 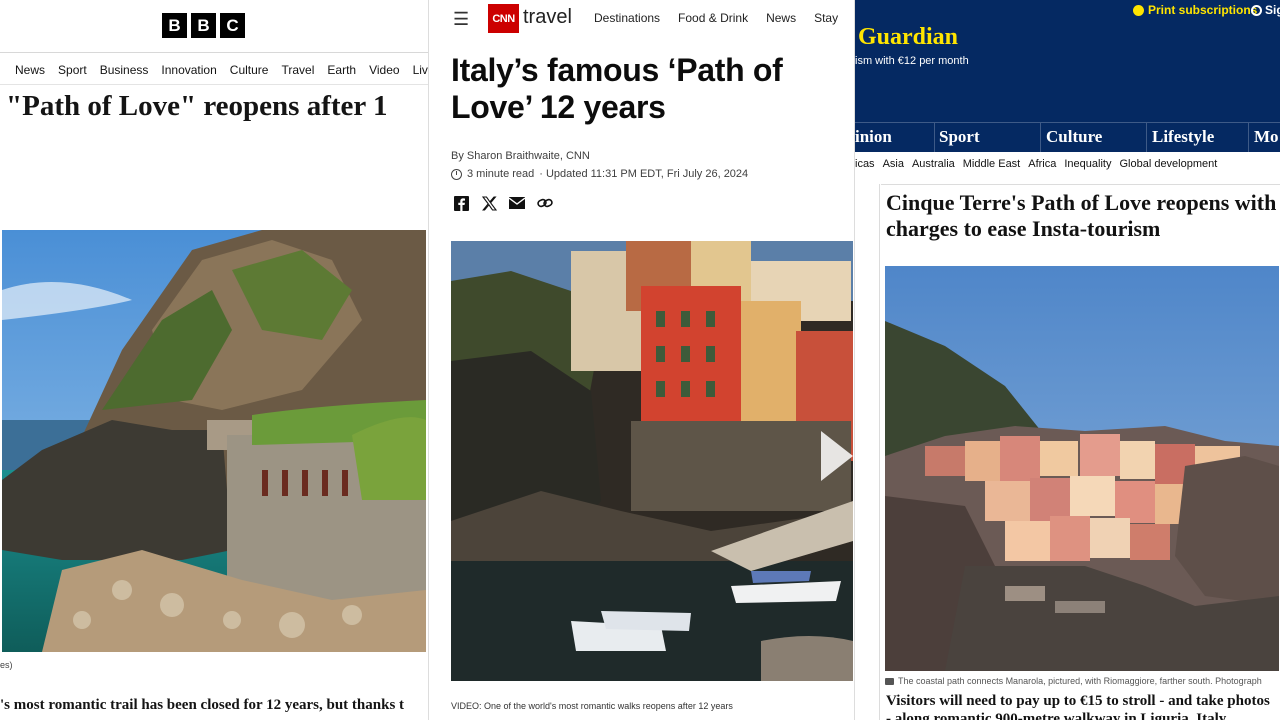 I want to click on facebook-icon, so click(x=461, y=203).